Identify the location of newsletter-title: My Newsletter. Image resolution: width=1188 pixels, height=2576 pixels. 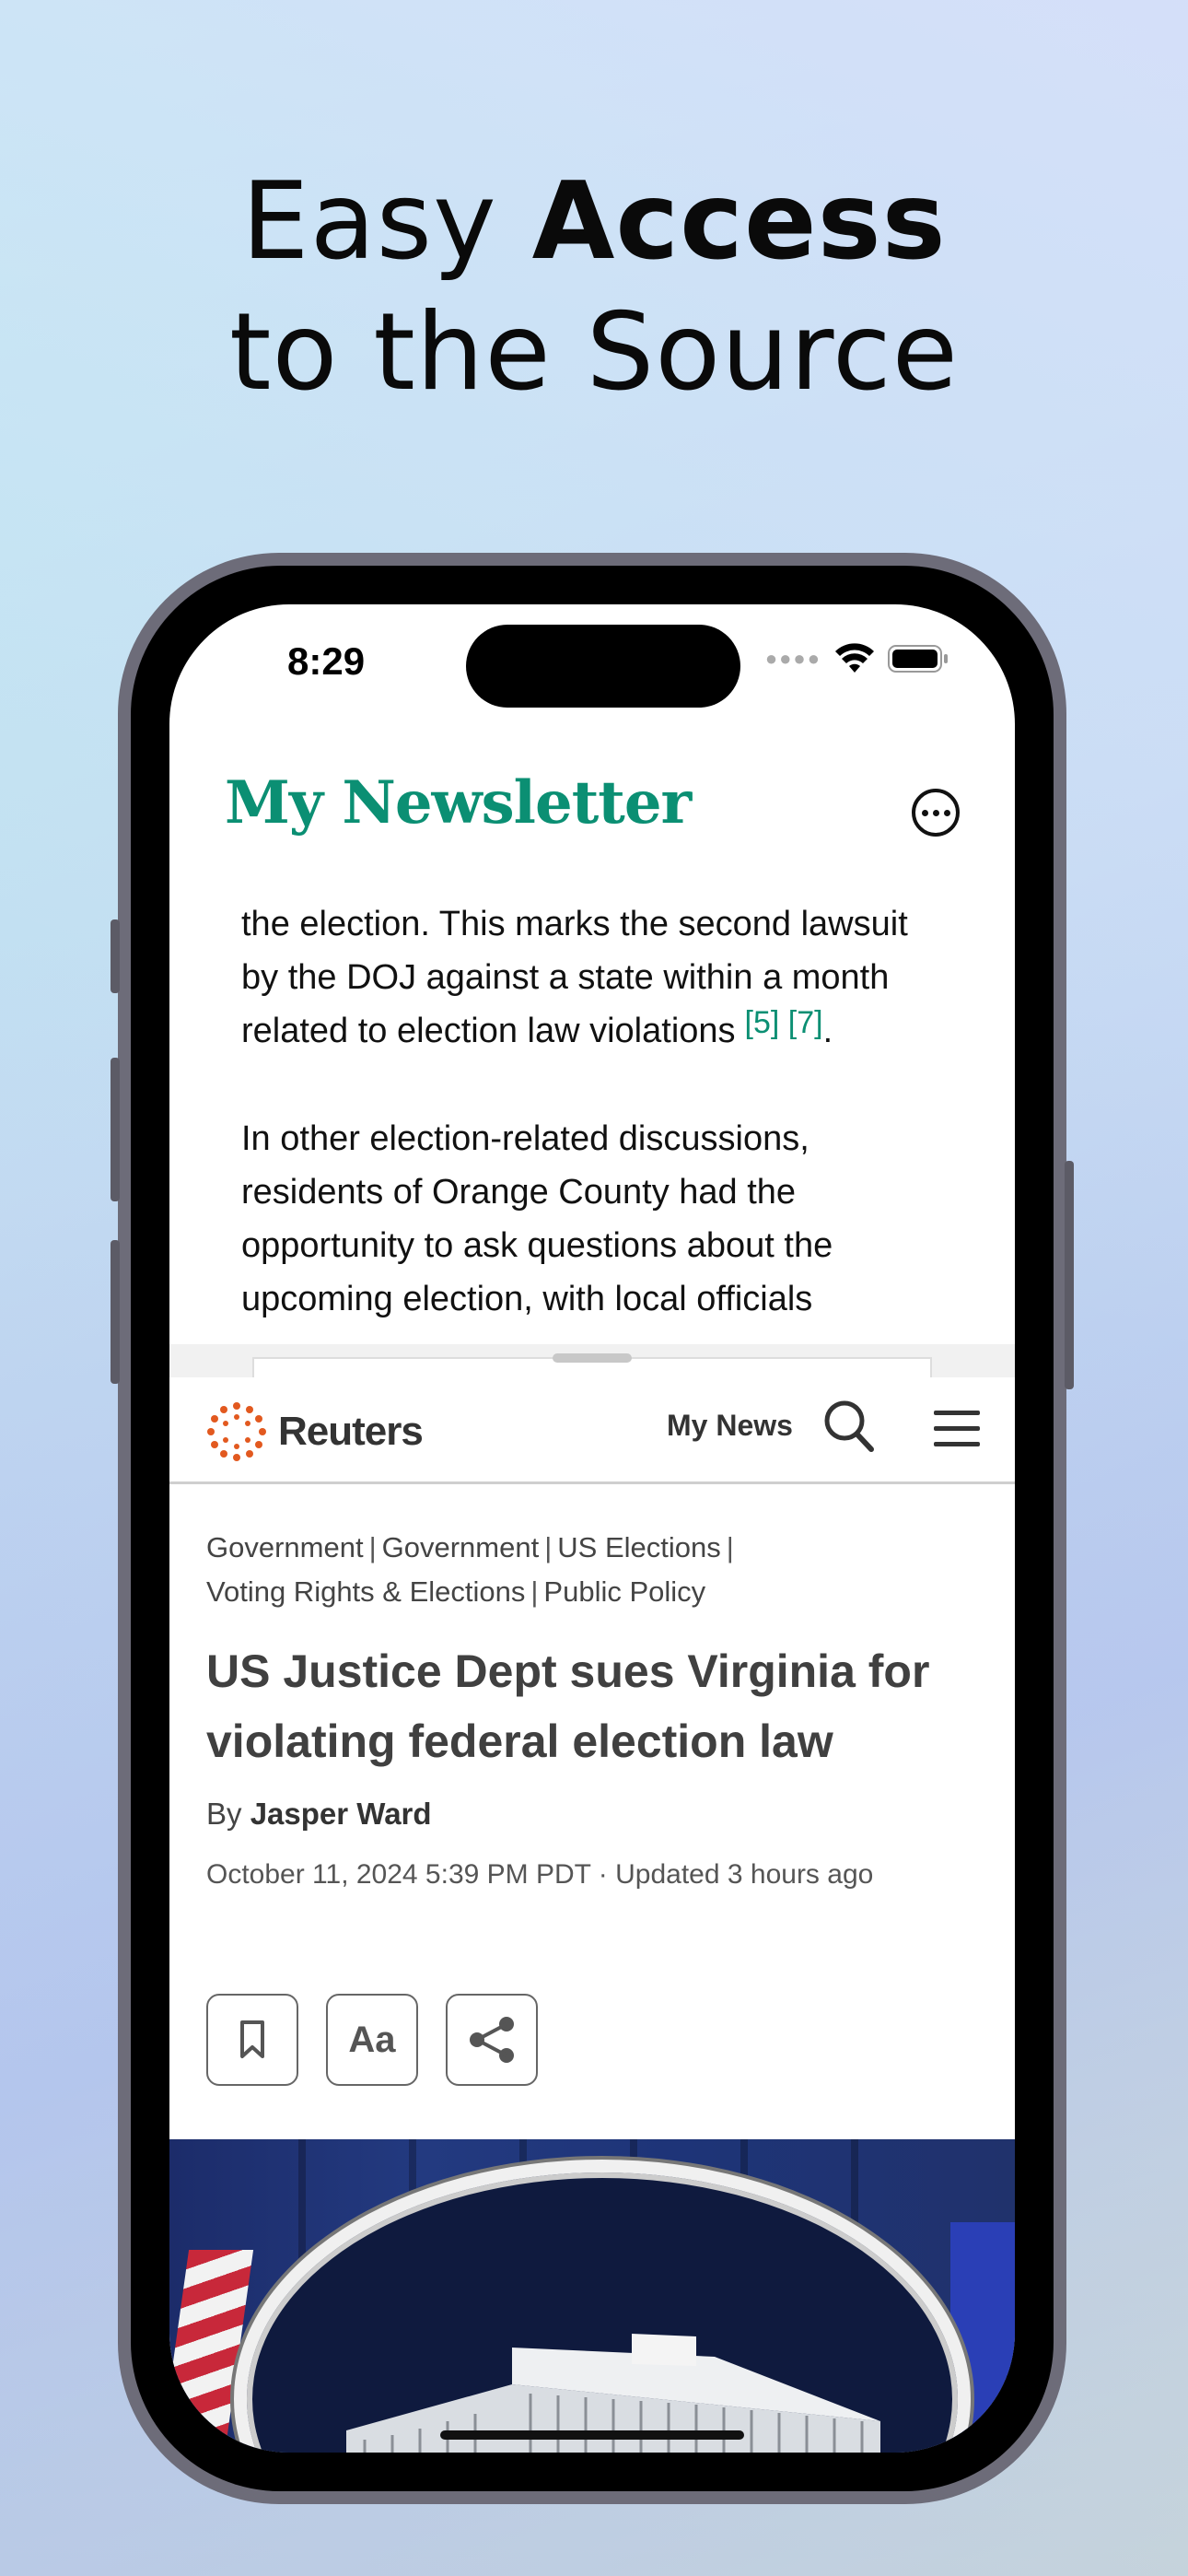
(458, 802).